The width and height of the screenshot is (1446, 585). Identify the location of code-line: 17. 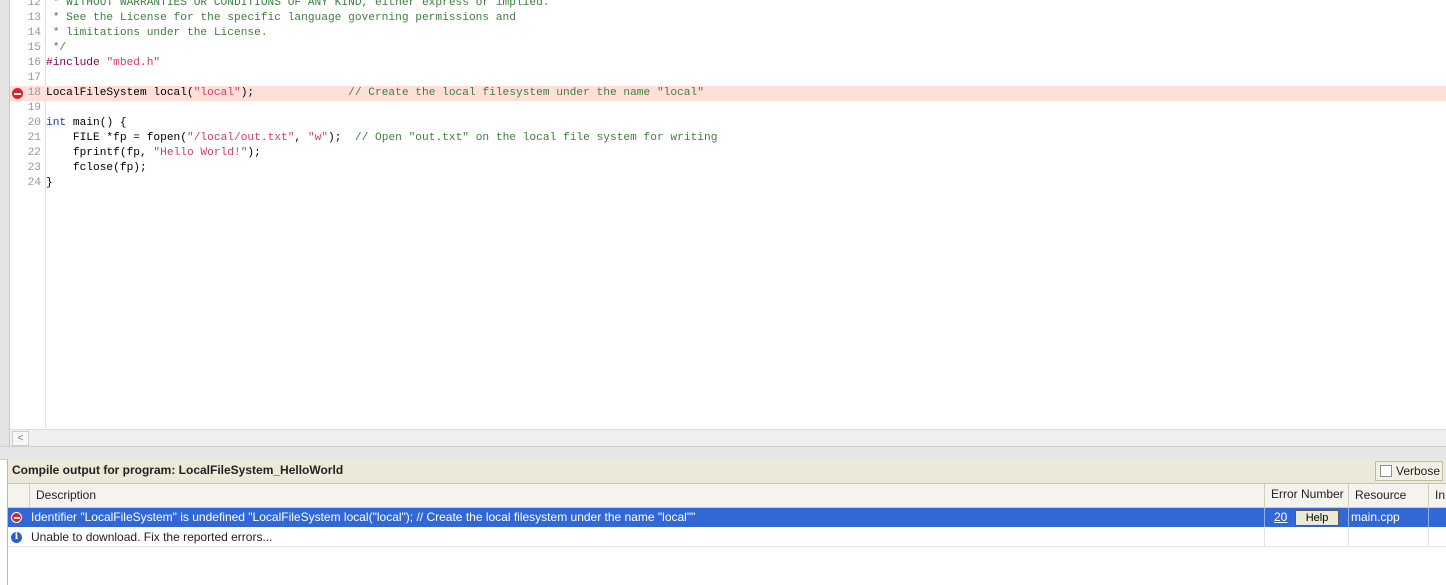
(728, 78).